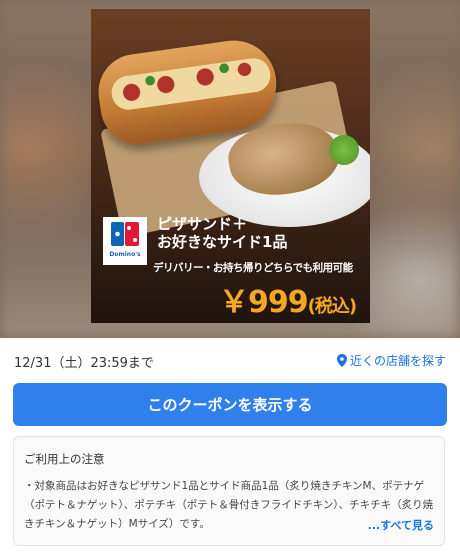 The width and height of the screenshot is (460, 557). I want to click on expiry-date: 12/31（土）23:59まで, so click(84, 363).